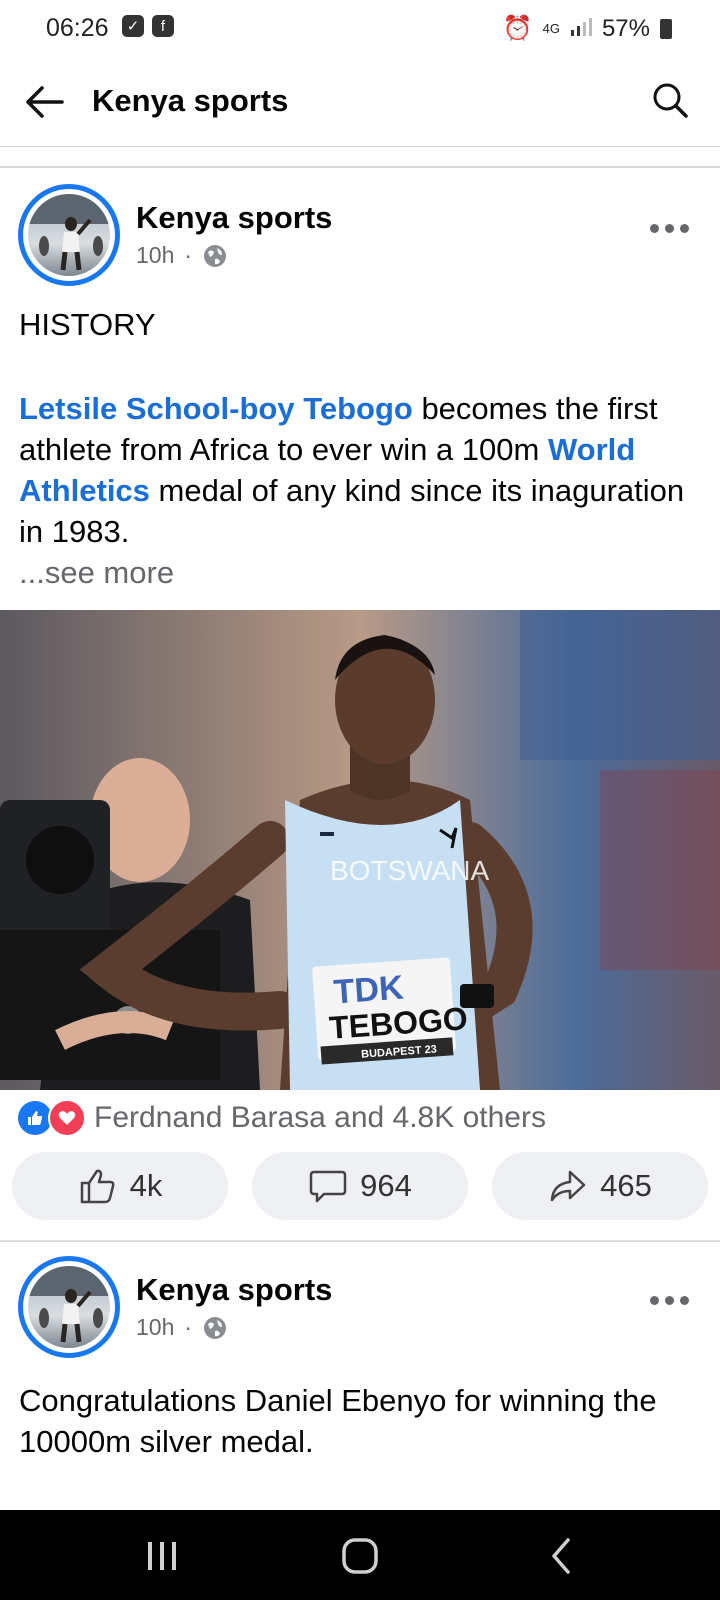  I want to click on status-right: ⏰ 4G 57%, so click(587, 28).